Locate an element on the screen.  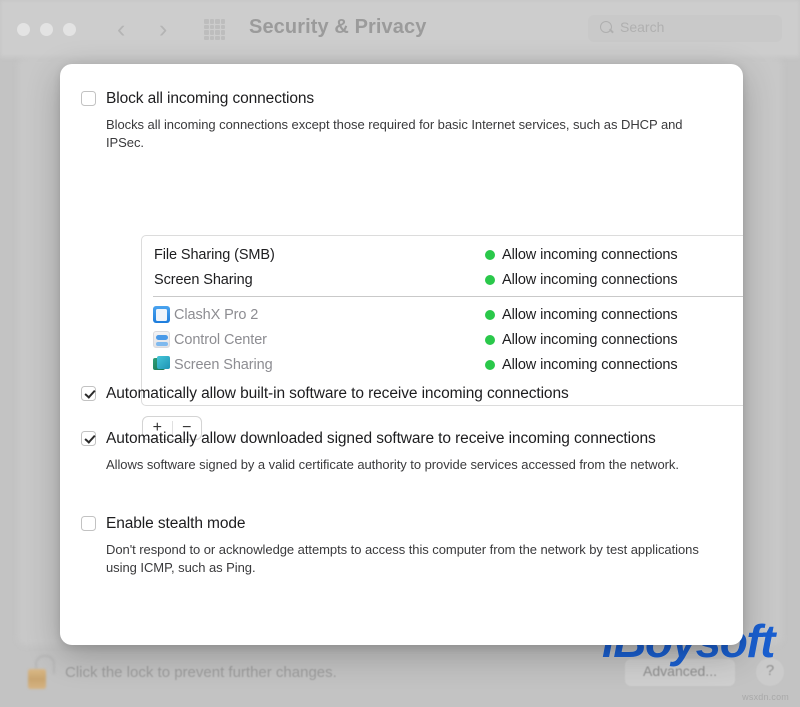
close-button is located at coordinates (23, 29).